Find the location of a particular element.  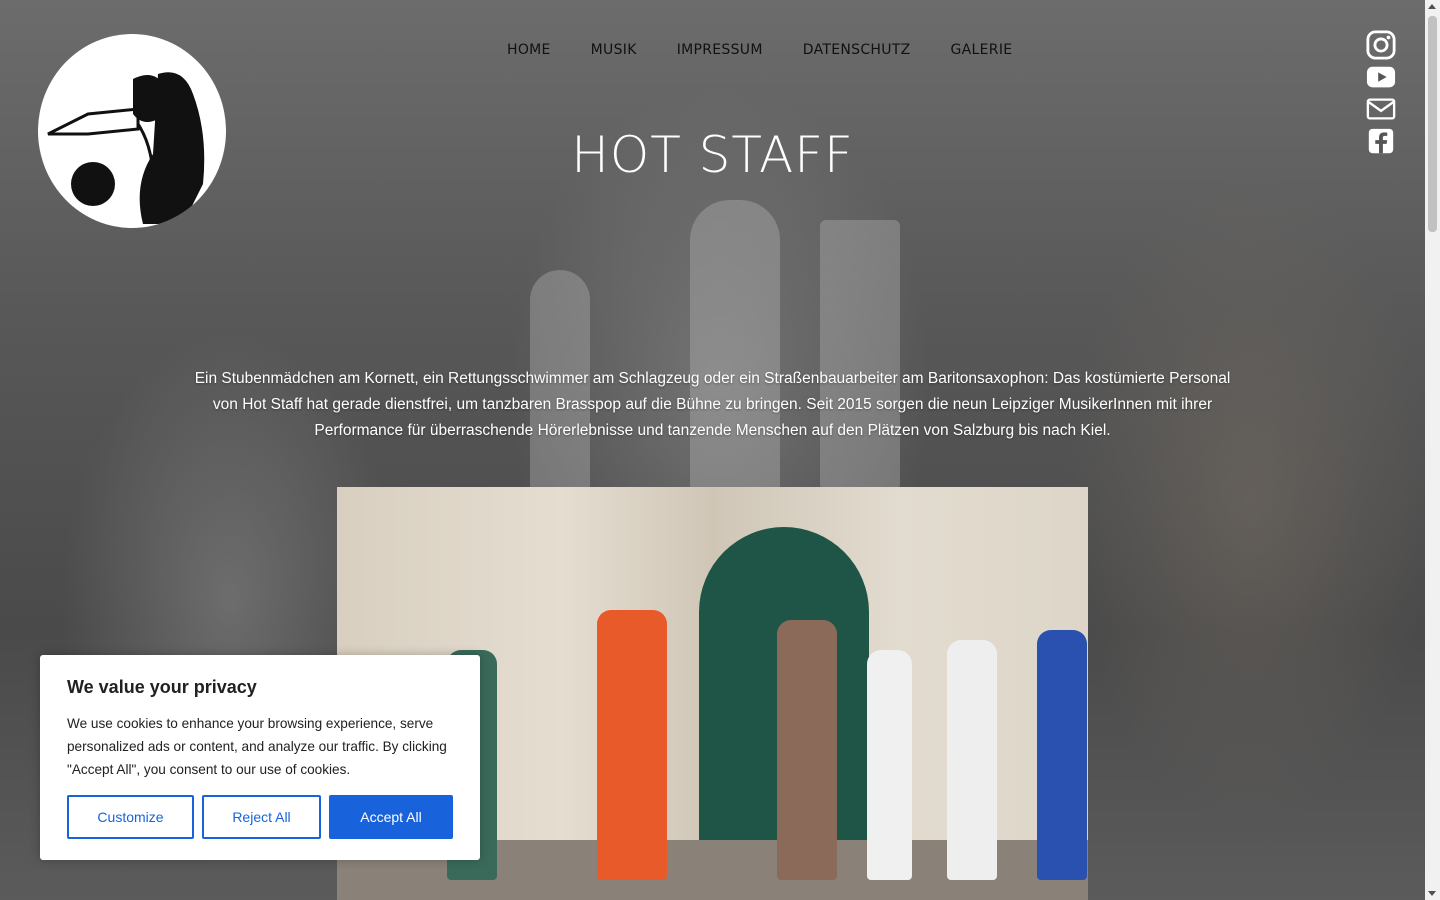

main-nav: HOME MUSIK IMPRESSUM DATENSCHUTZ GALERIE is located at coordinates (759, 50).